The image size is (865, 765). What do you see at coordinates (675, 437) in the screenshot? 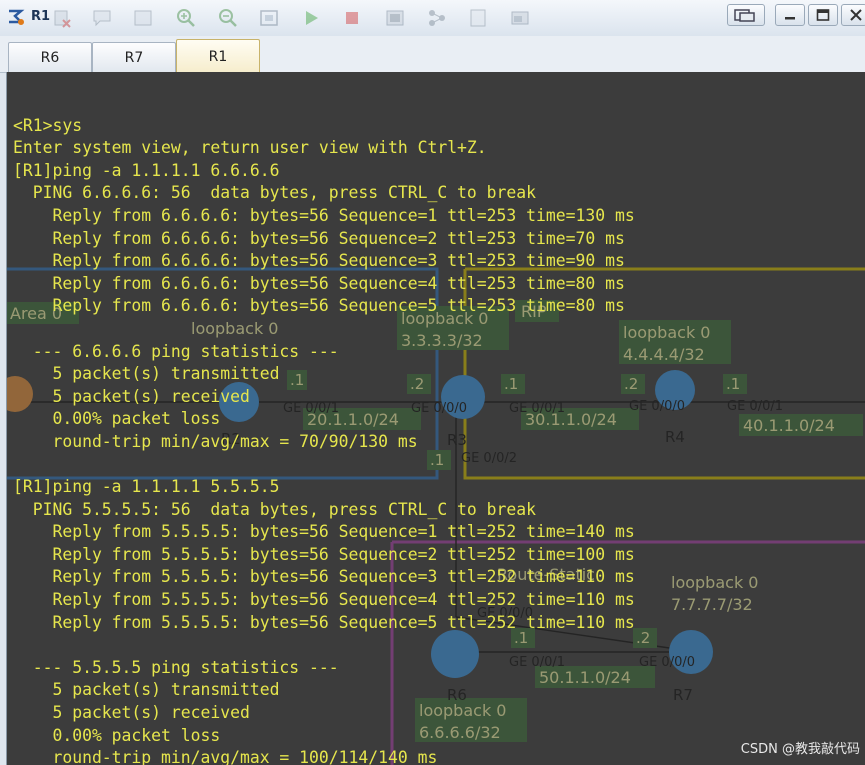
I see `router-r4-name: R4` at bounding box center [675, 437].